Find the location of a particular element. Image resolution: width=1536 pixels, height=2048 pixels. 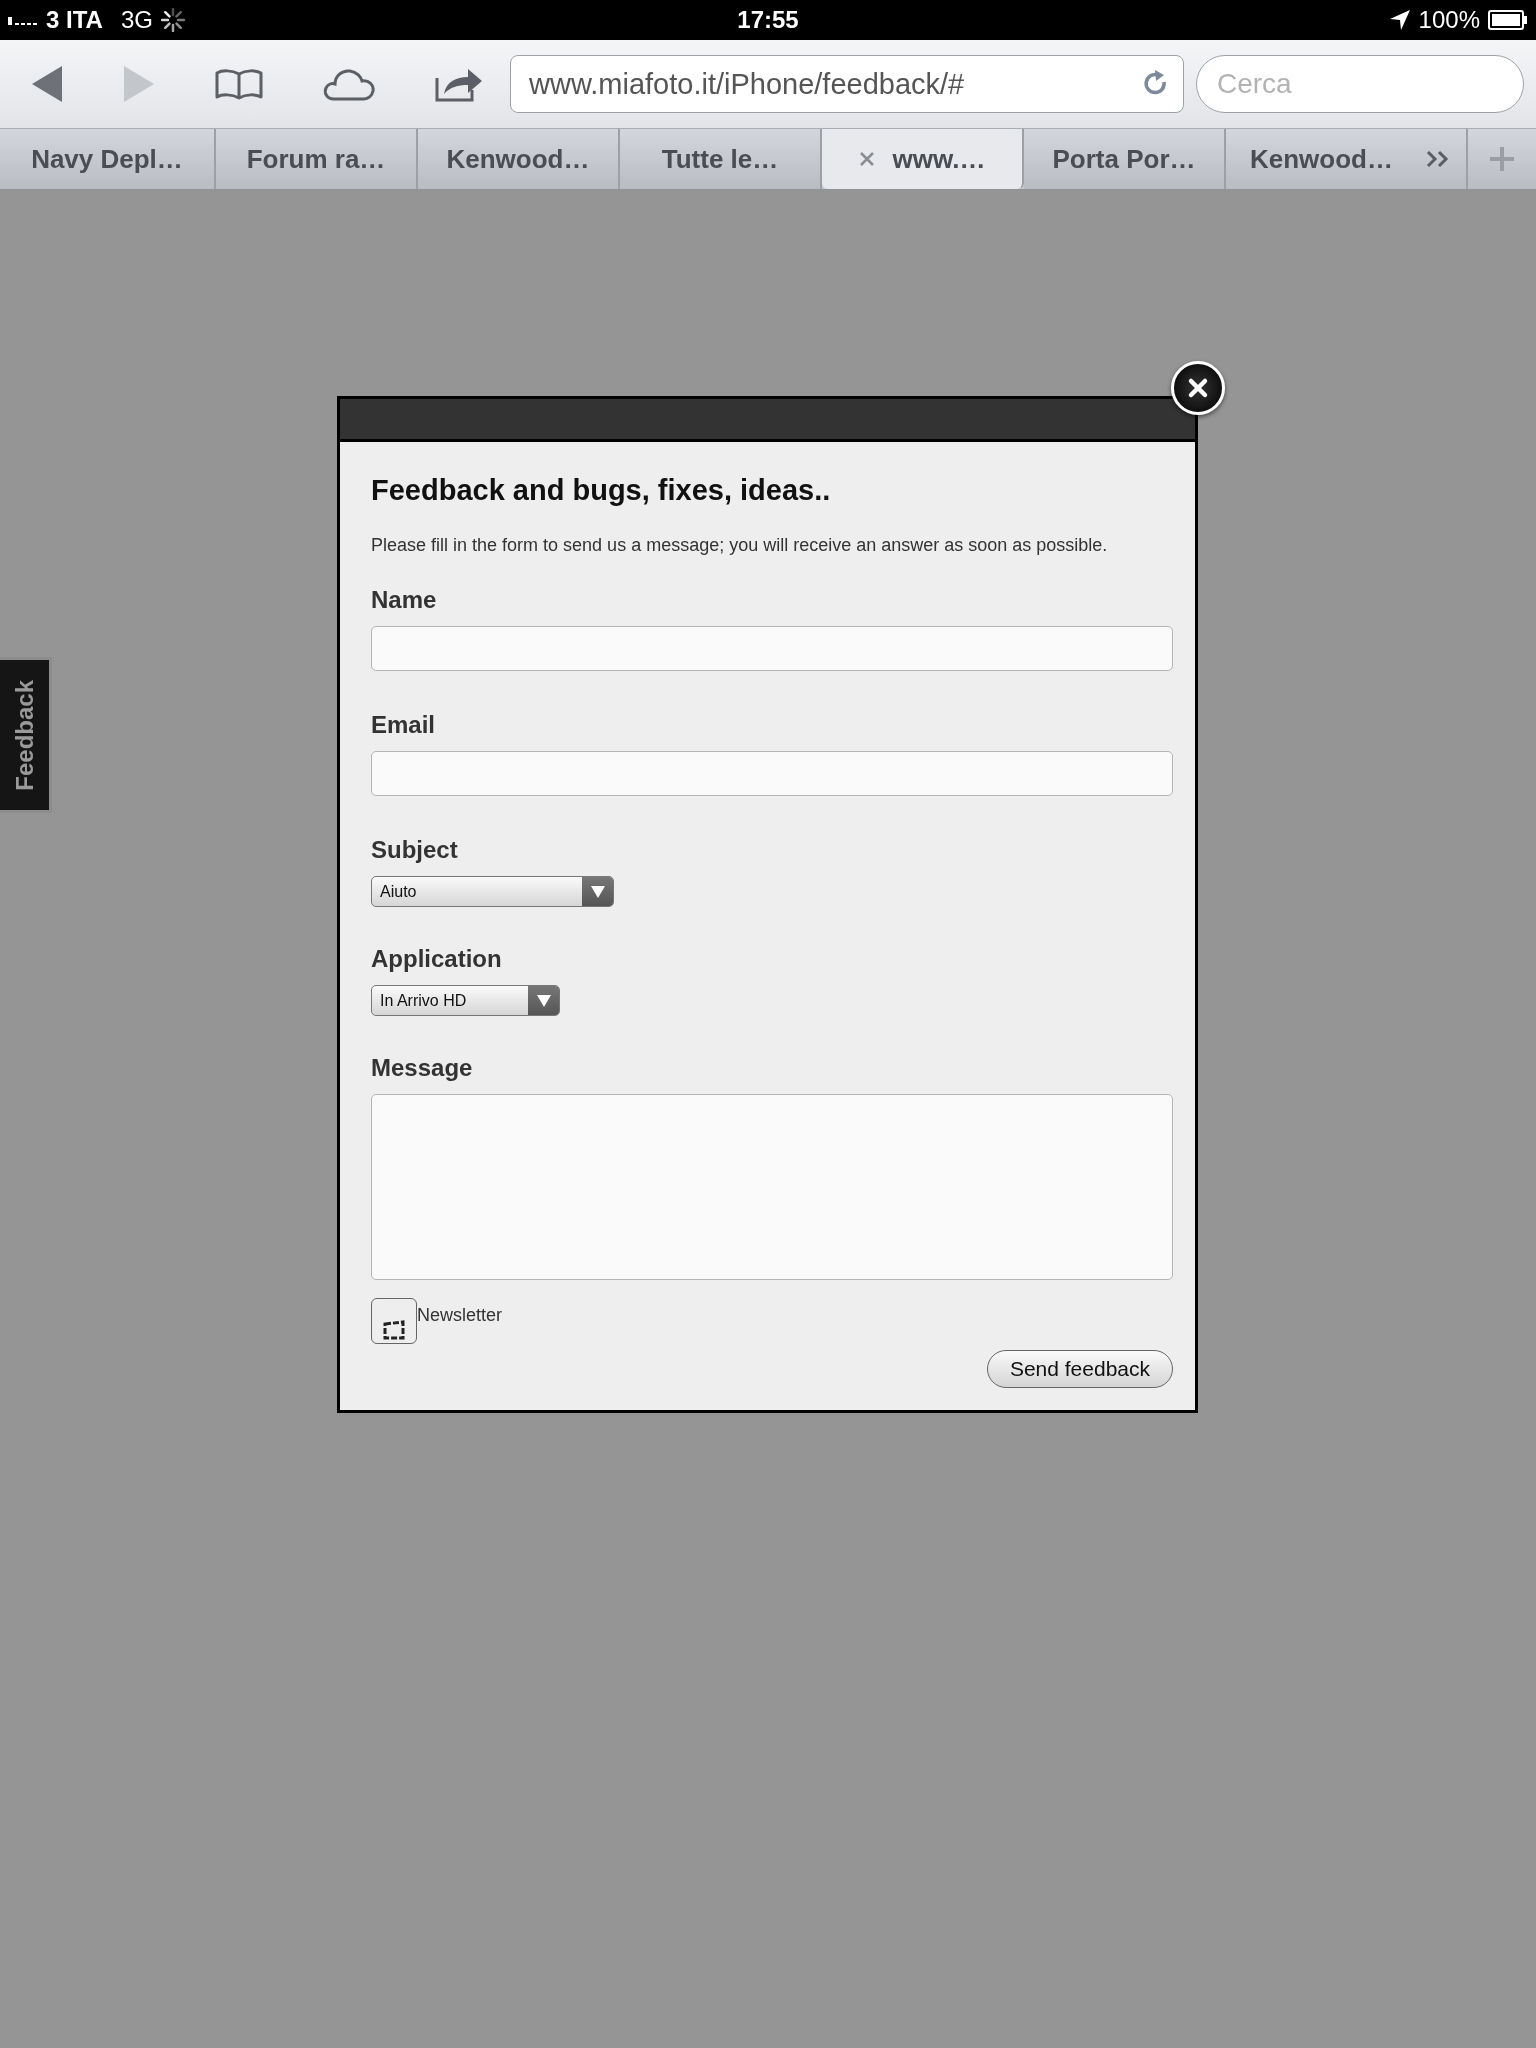

more-tabs-icon is located at coordinates (1438, 159).